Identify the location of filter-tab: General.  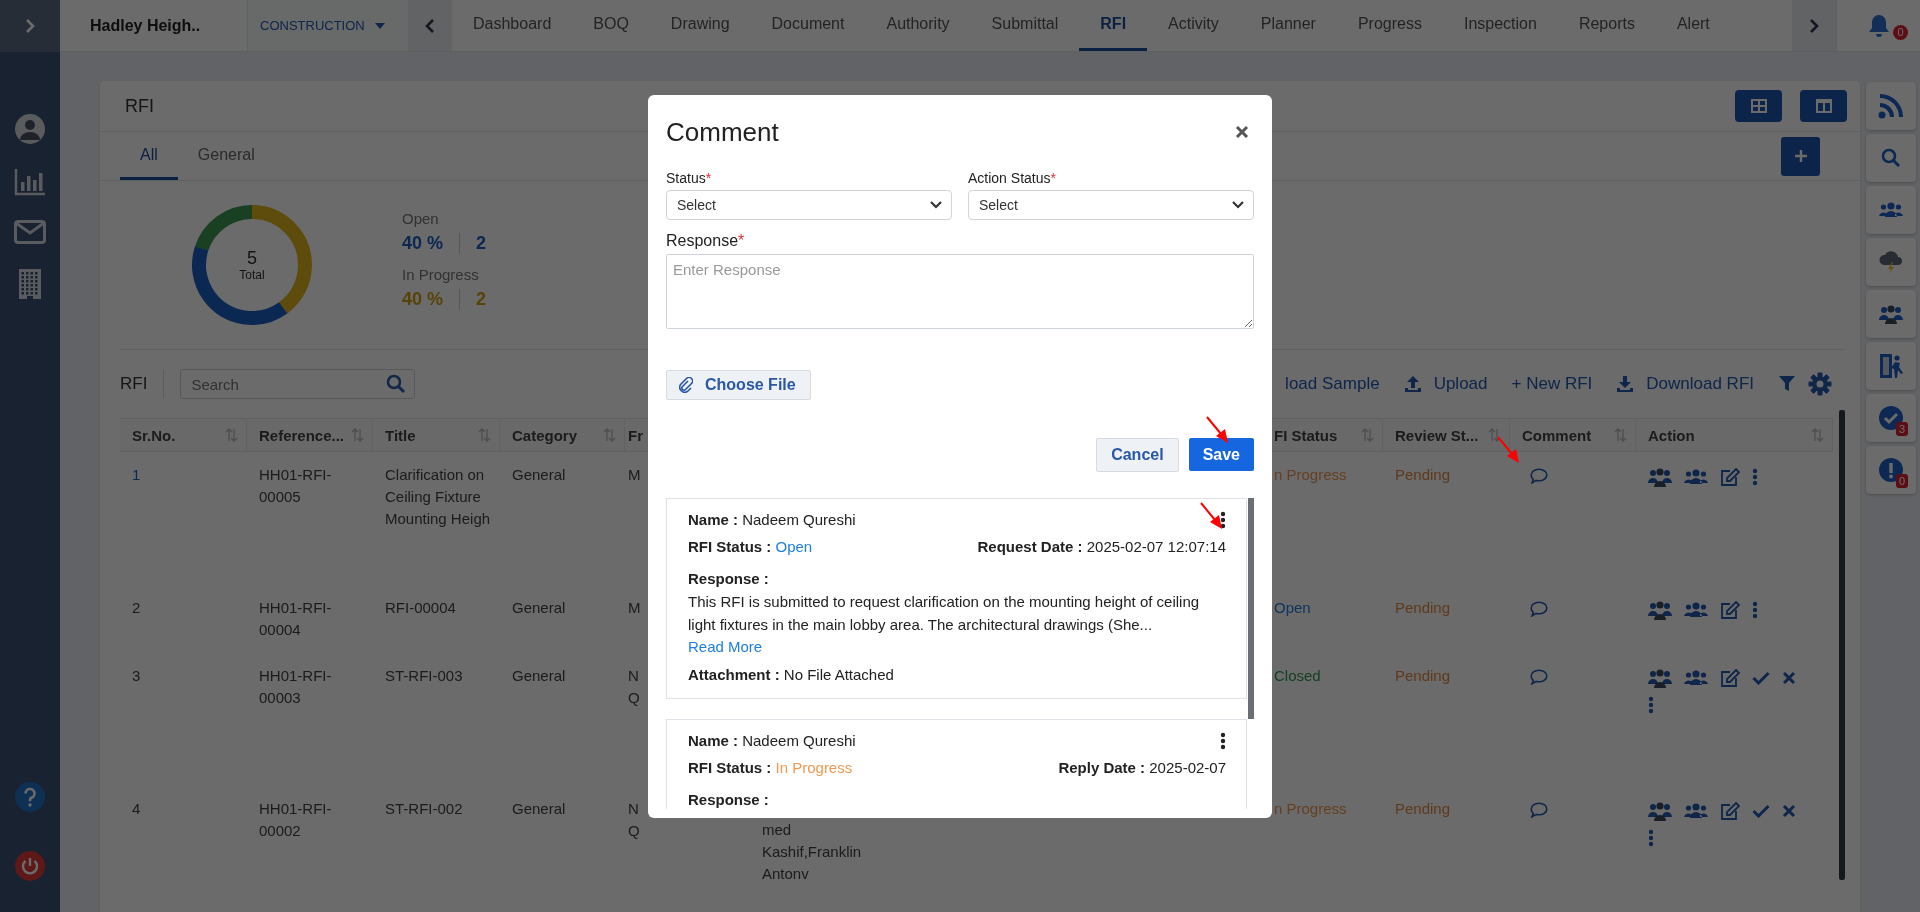
(226, 156).